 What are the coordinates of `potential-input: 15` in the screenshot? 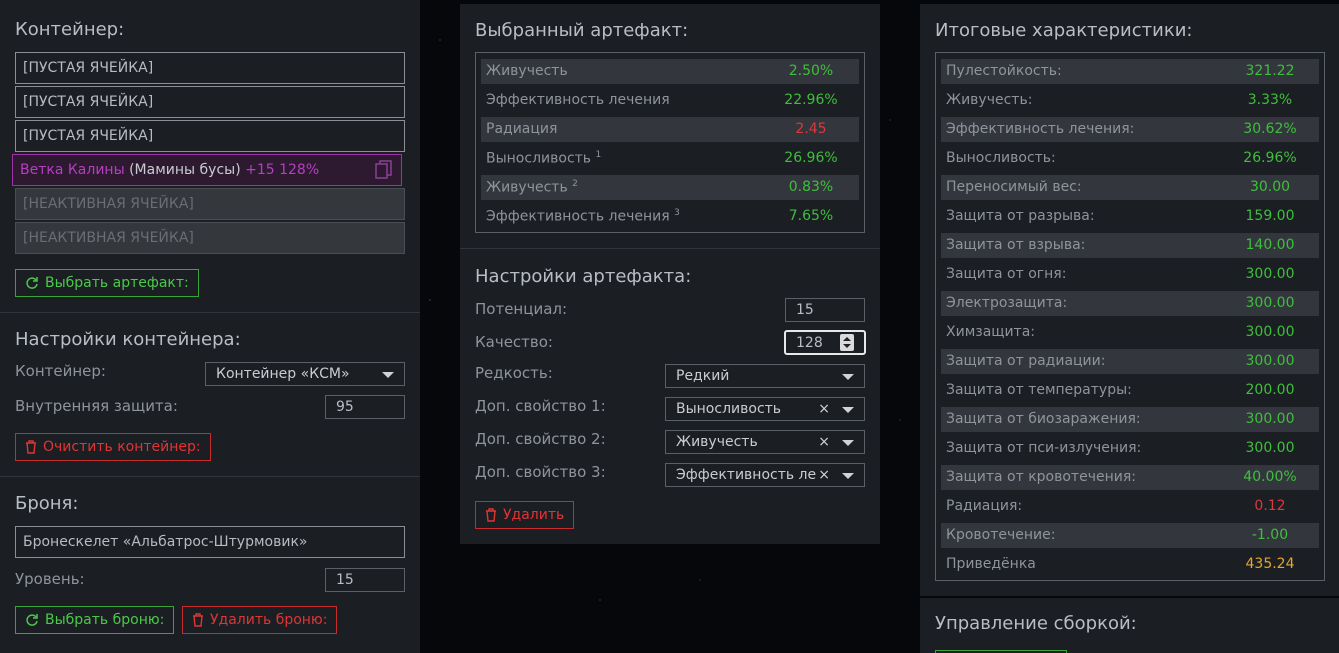 It's located at (825, 310).